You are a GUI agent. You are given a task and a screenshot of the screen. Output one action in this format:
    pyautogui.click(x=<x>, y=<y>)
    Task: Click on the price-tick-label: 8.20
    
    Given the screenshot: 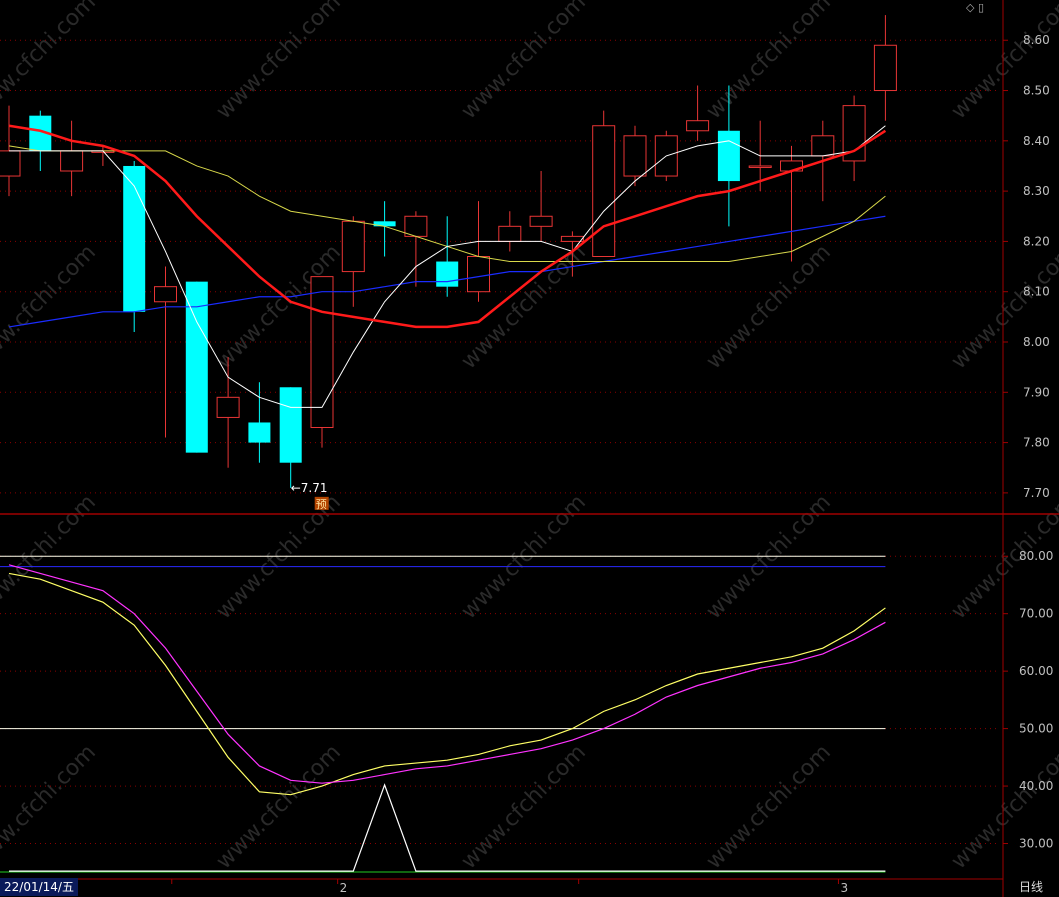 What is the action you would take?
    pyautogui.click(x=1036, y=241)
    